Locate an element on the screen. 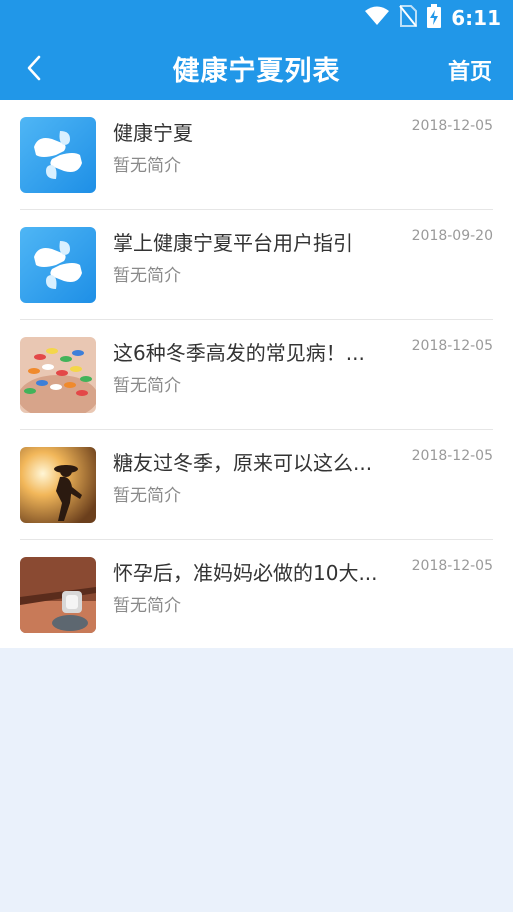 The width and height of the screenshot is (513, 912). list-item: 糖友过冬季，原来可以这么... 暂无简介 2018-12-05 is located at coordinates (256, 485).